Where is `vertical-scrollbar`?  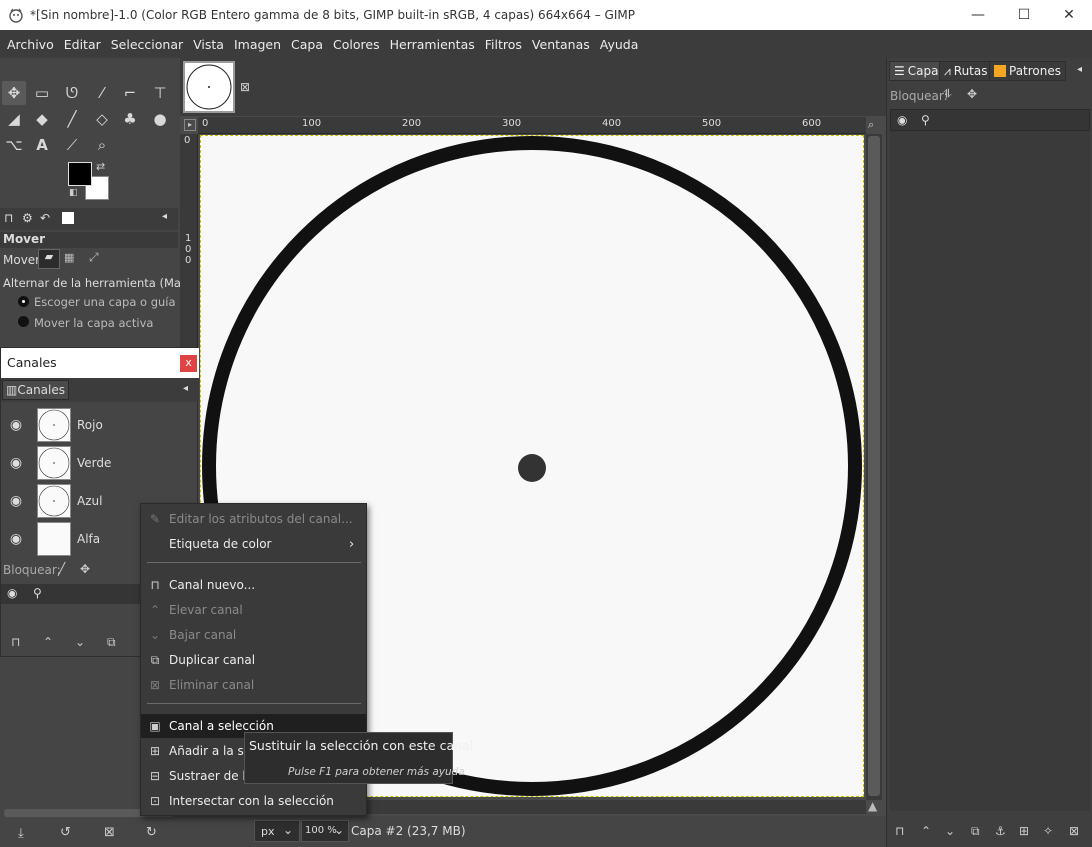 vertical-scrollbar is located at coordinates (874, 467).